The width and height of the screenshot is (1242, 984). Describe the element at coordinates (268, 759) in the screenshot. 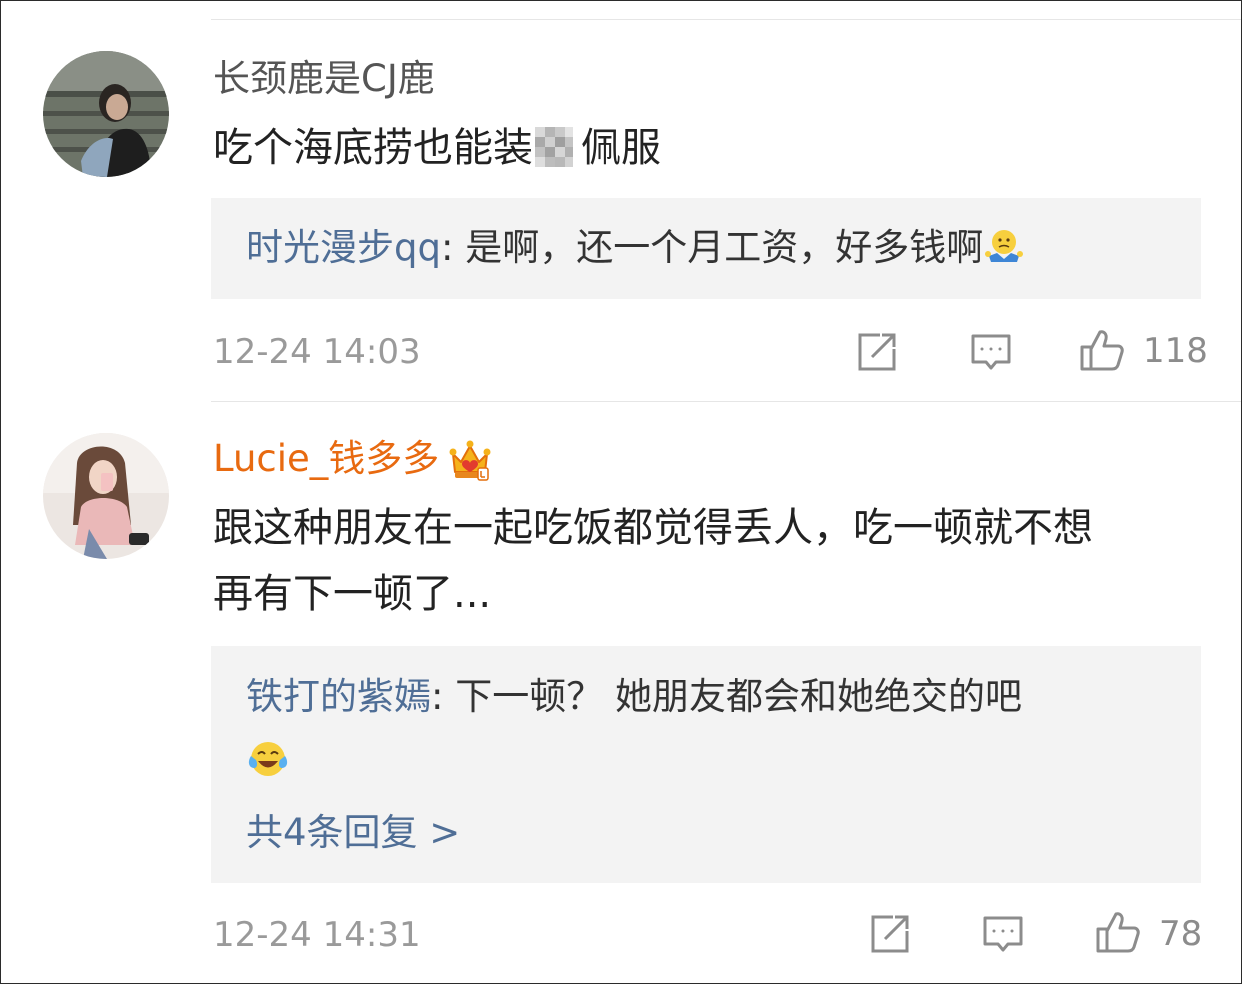

I see `laugh-cry-emoji-icon` at that location.